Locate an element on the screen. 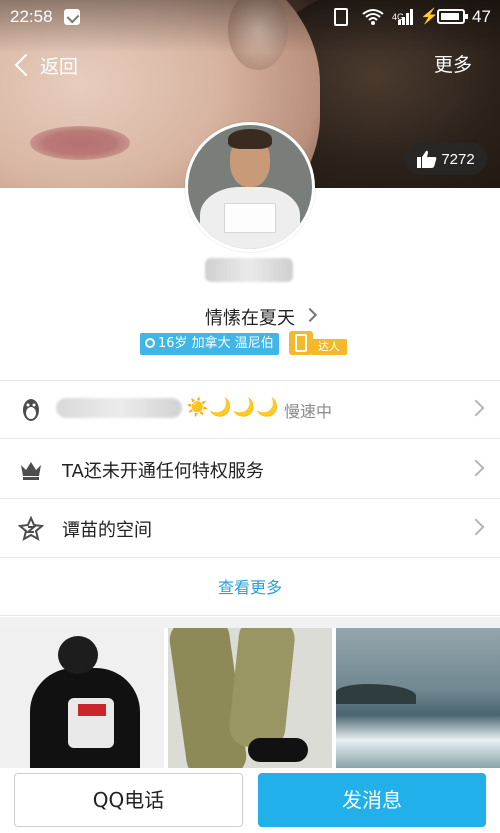 The image size is (500, 833). like-button: 7272 is located at coordinates (446, 159).